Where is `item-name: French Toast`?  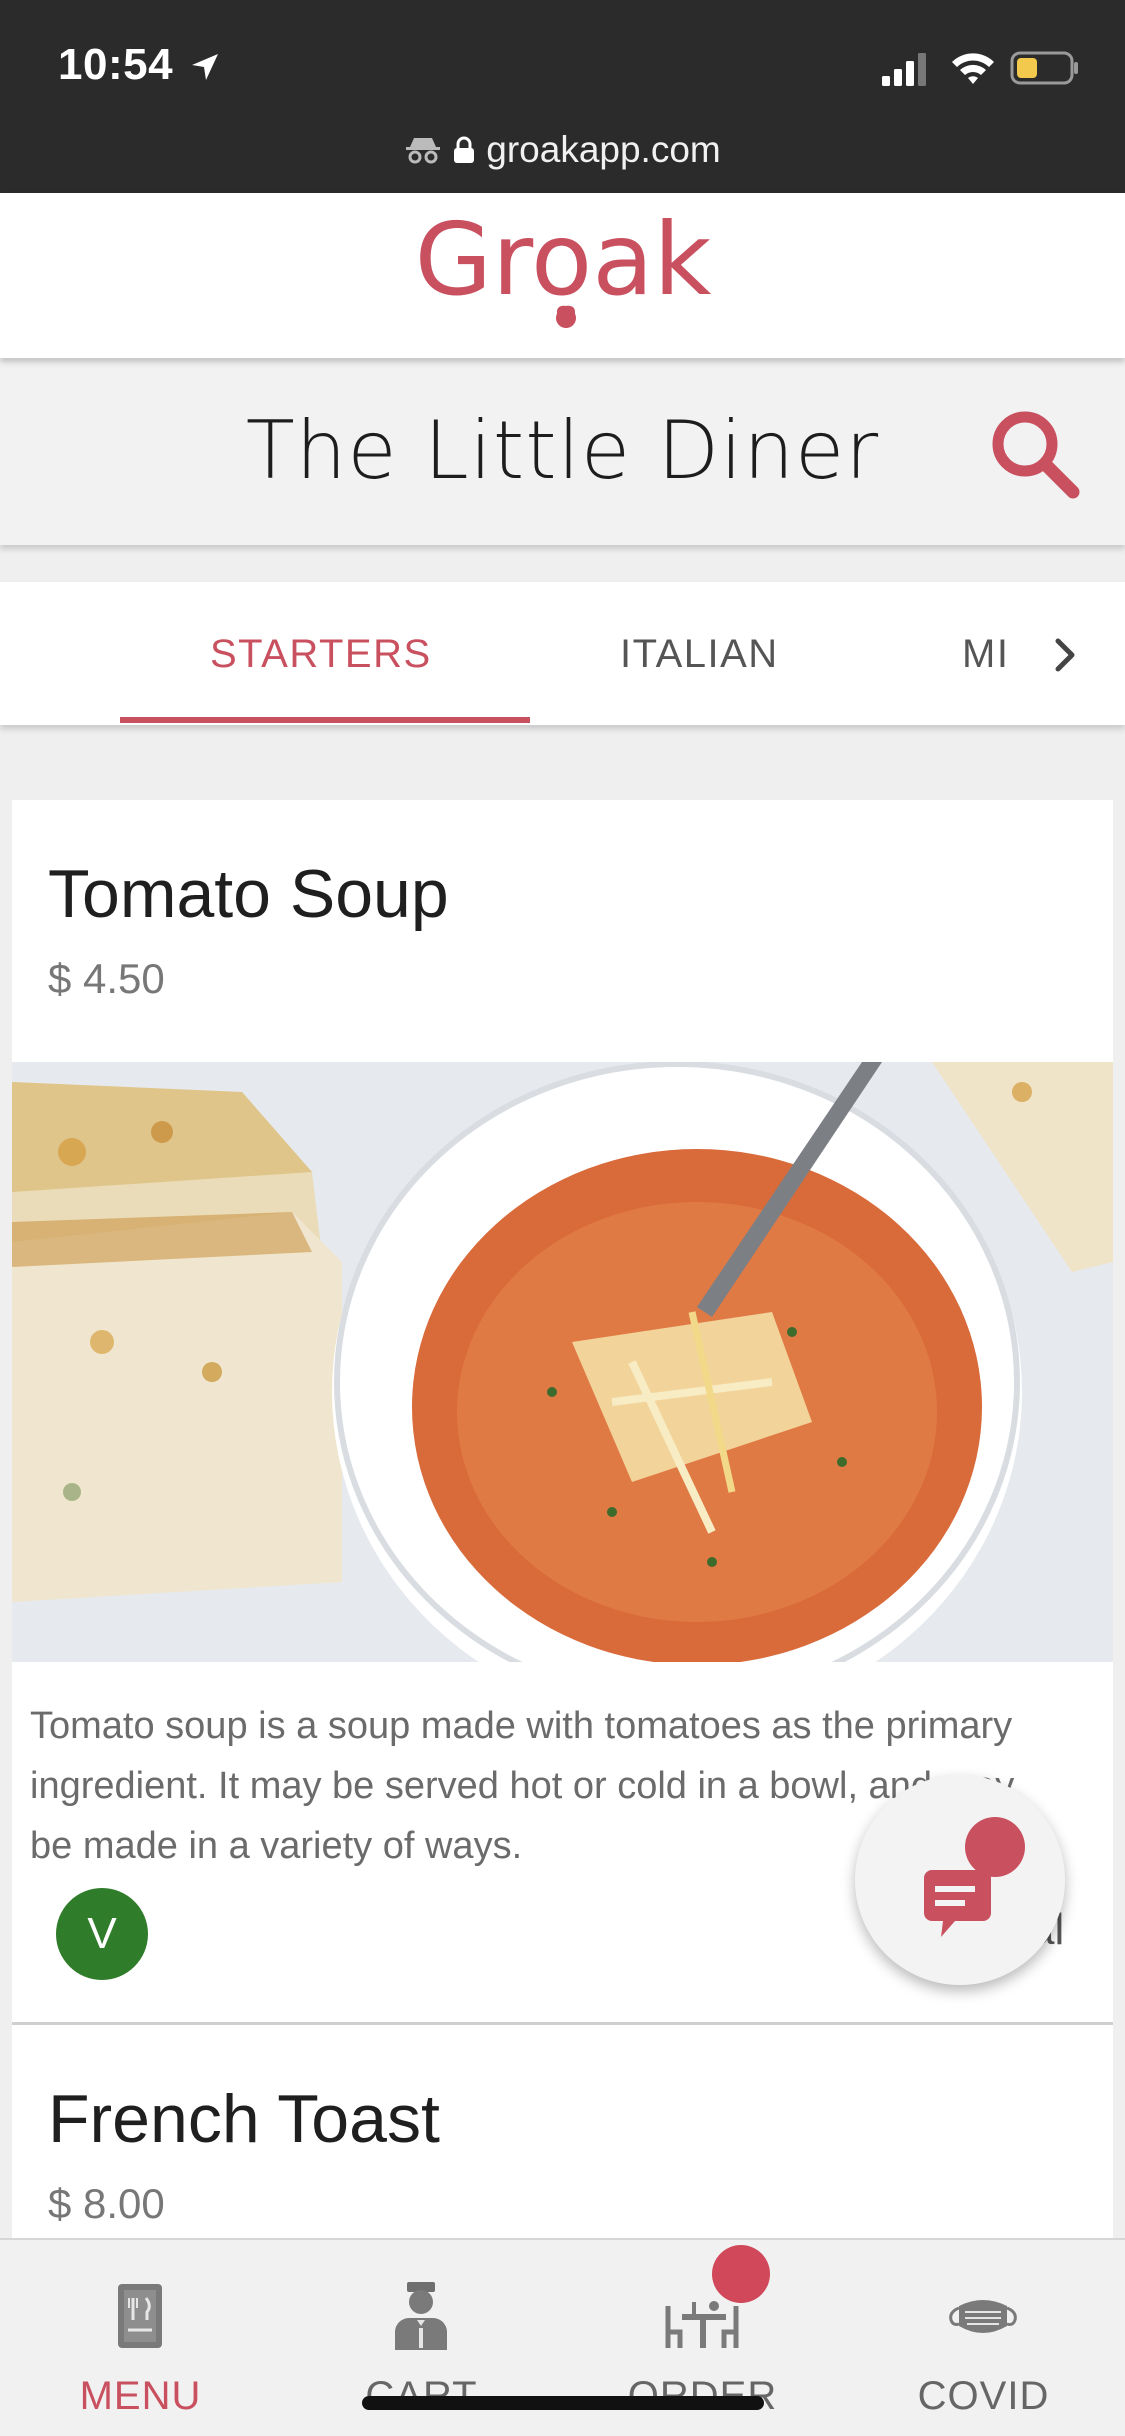 item-name: French Toast is located at coordinates (244, 2119).